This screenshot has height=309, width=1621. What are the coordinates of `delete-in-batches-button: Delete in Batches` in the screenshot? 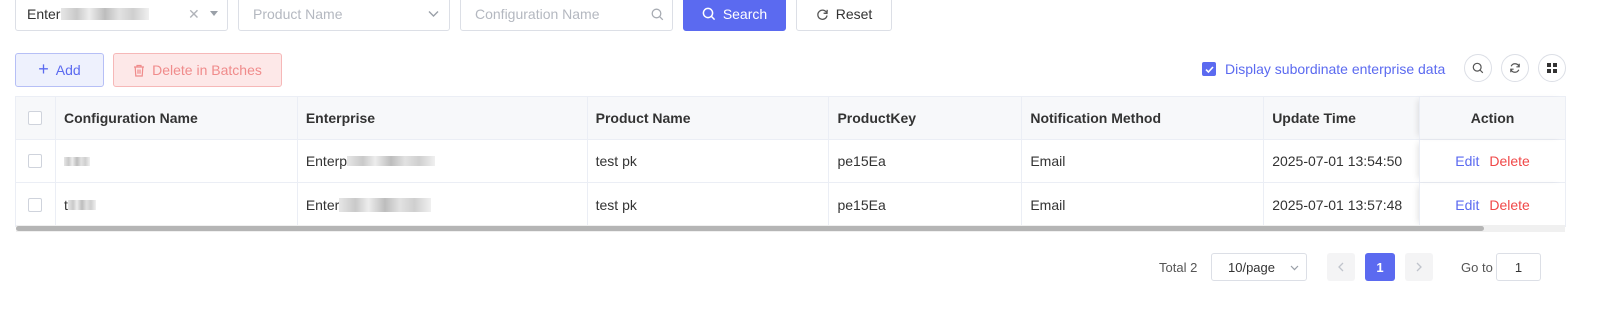 It's located at (197, 70).